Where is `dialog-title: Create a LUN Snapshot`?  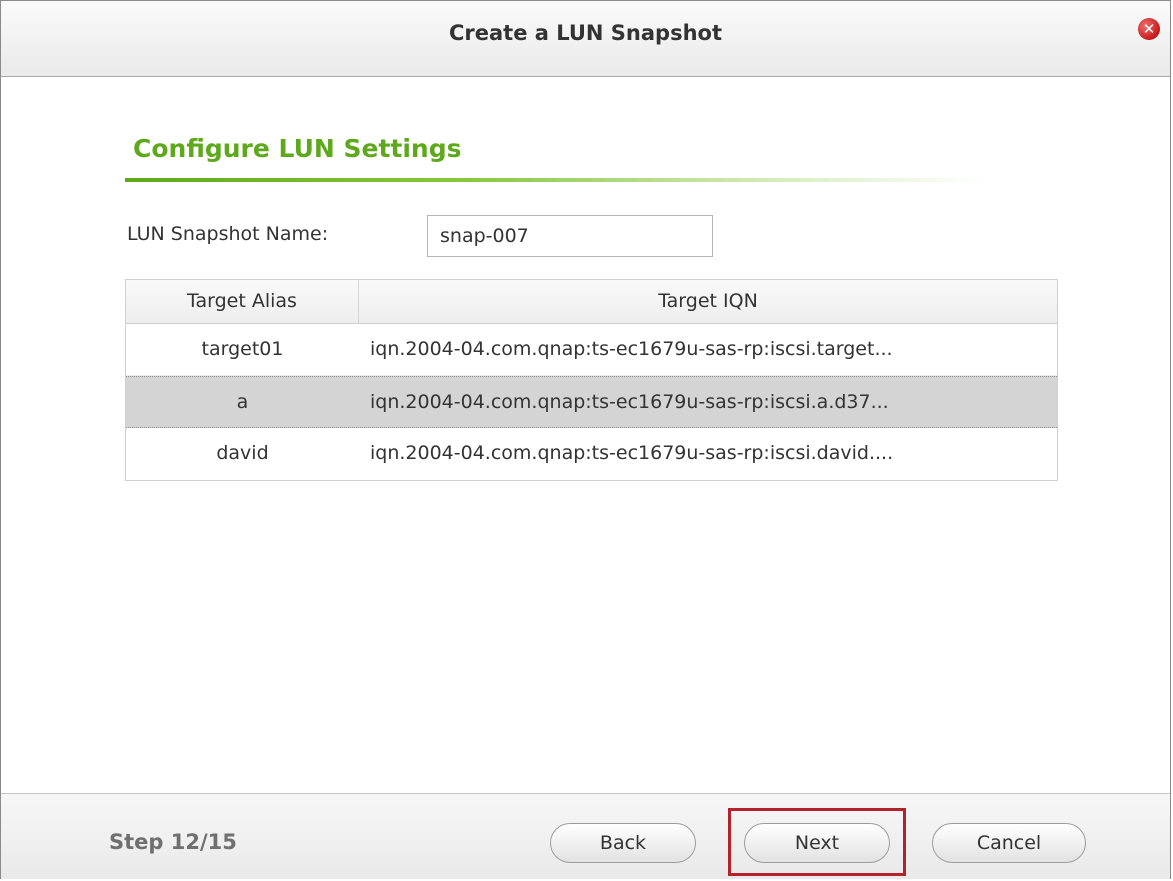
dialog-title: Create a LUN Snapshot is located at coordinates (585, 33).